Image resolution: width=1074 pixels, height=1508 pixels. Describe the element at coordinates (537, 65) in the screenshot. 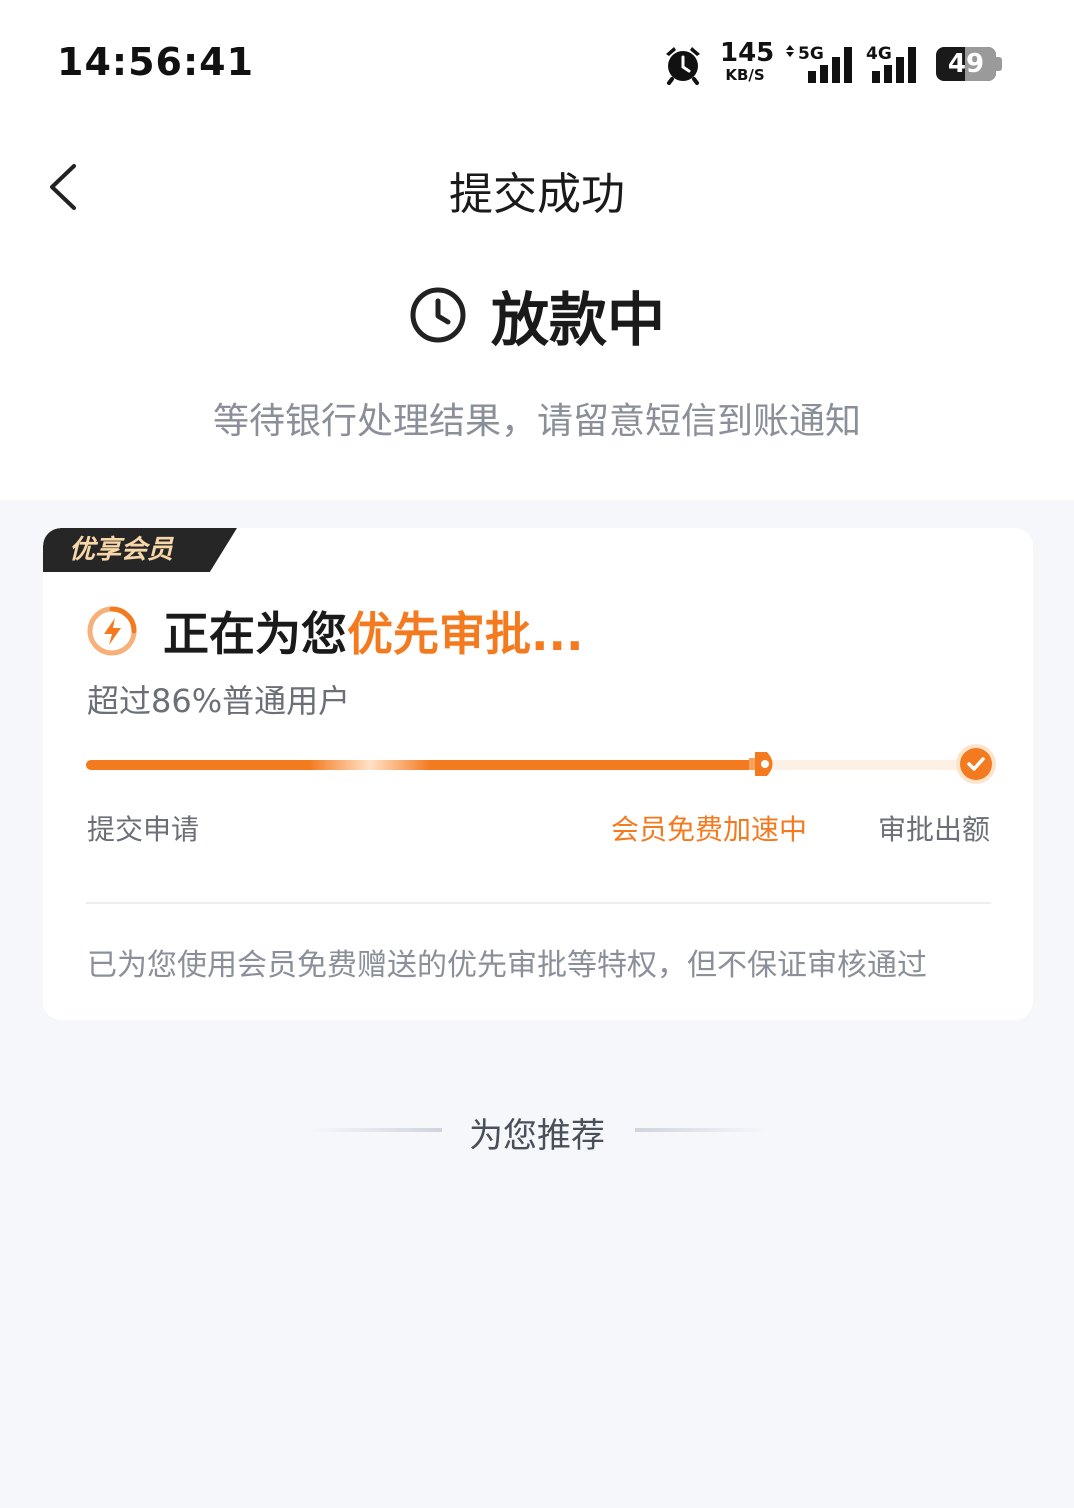

I see `status-bar: 14:56:41 145 KB/S 5G 4G 49` at that location.